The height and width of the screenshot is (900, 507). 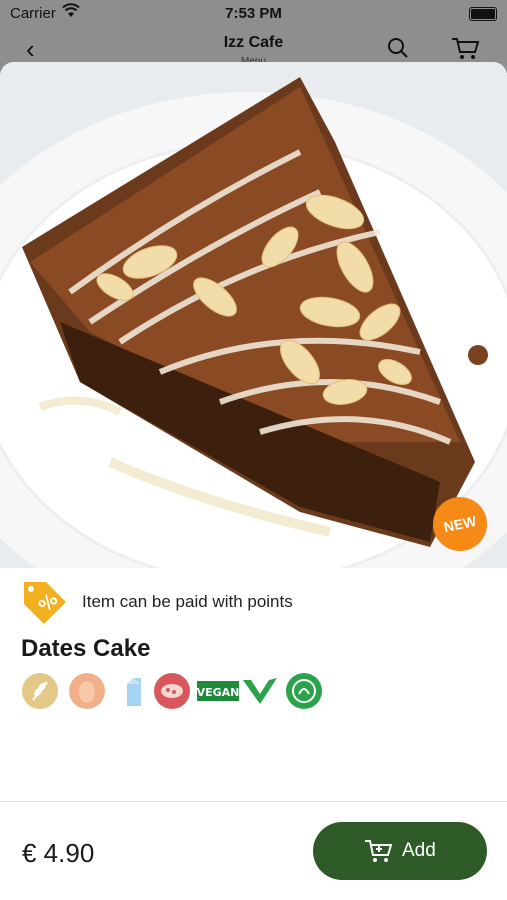 I want to click on gluten-icon, so click(x=40, y=691).